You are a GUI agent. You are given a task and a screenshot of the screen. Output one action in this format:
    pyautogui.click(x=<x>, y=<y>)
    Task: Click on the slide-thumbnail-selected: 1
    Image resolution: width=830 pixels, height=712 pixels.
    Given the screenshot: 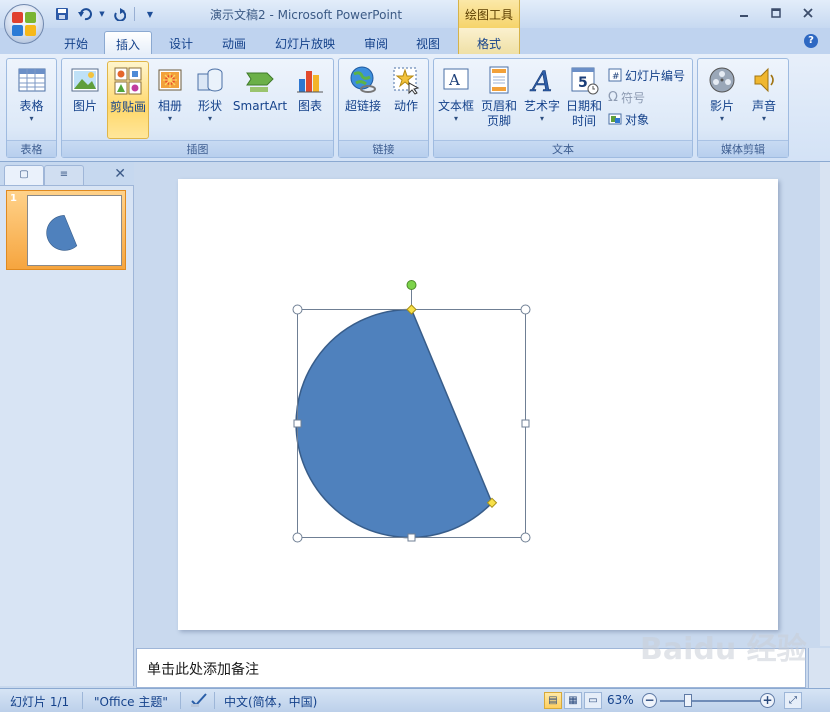 What is the action you would take?
    pyautogui.click(x=66, y=230)
    